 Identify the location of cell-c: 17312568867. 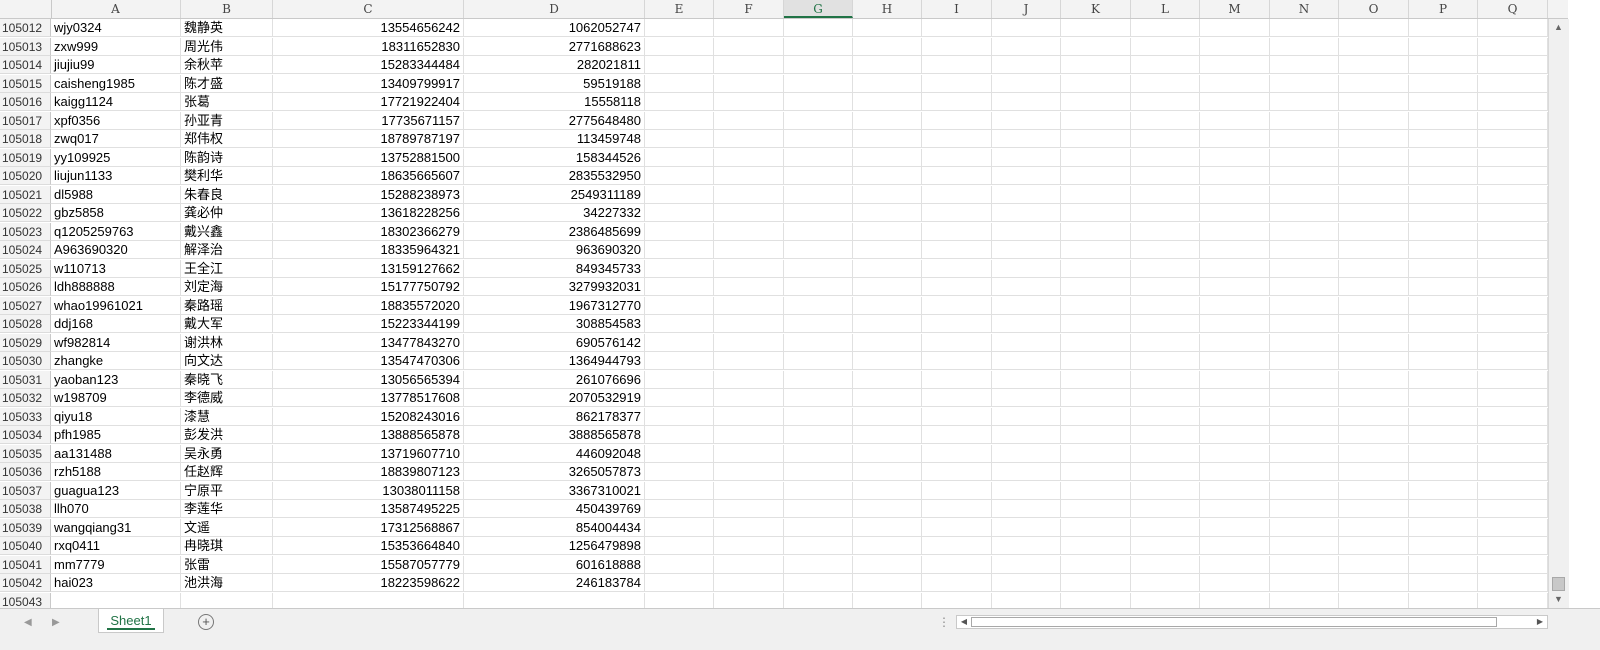
(368, 527).